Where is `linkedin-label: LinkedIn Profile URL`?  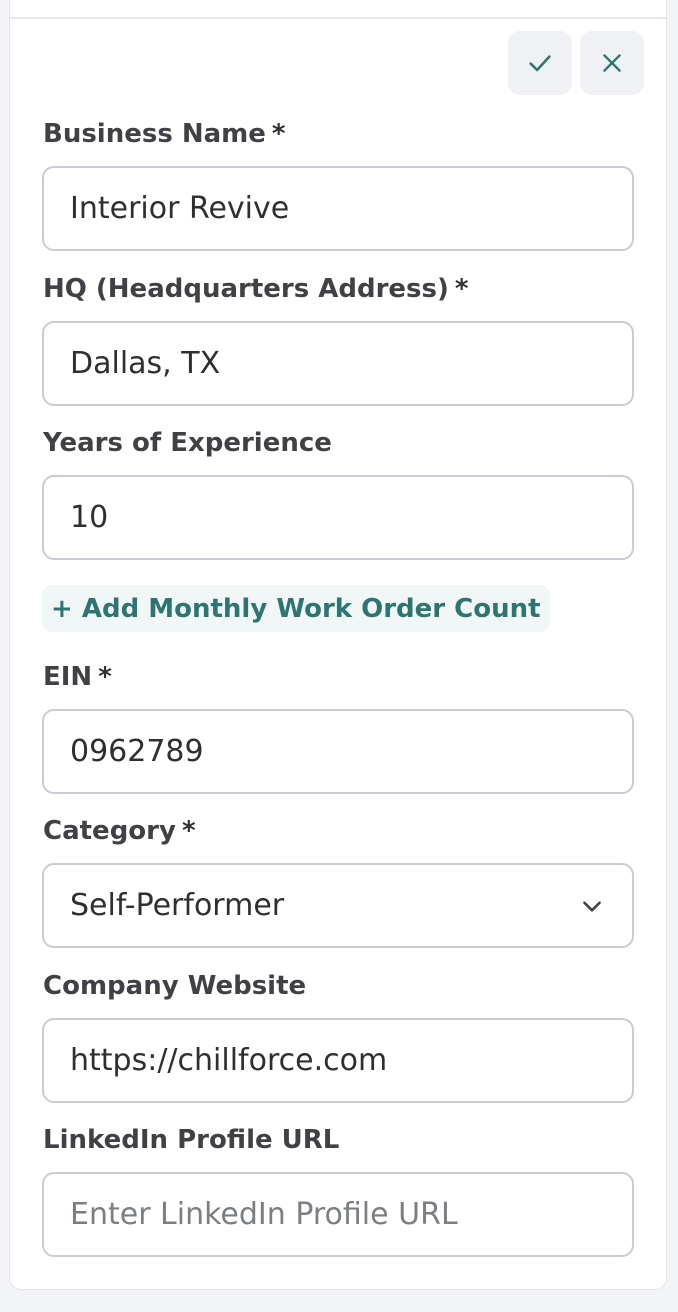
linkedin-label: LinkedIn Profile URL is located at coordinates (191, 1140).